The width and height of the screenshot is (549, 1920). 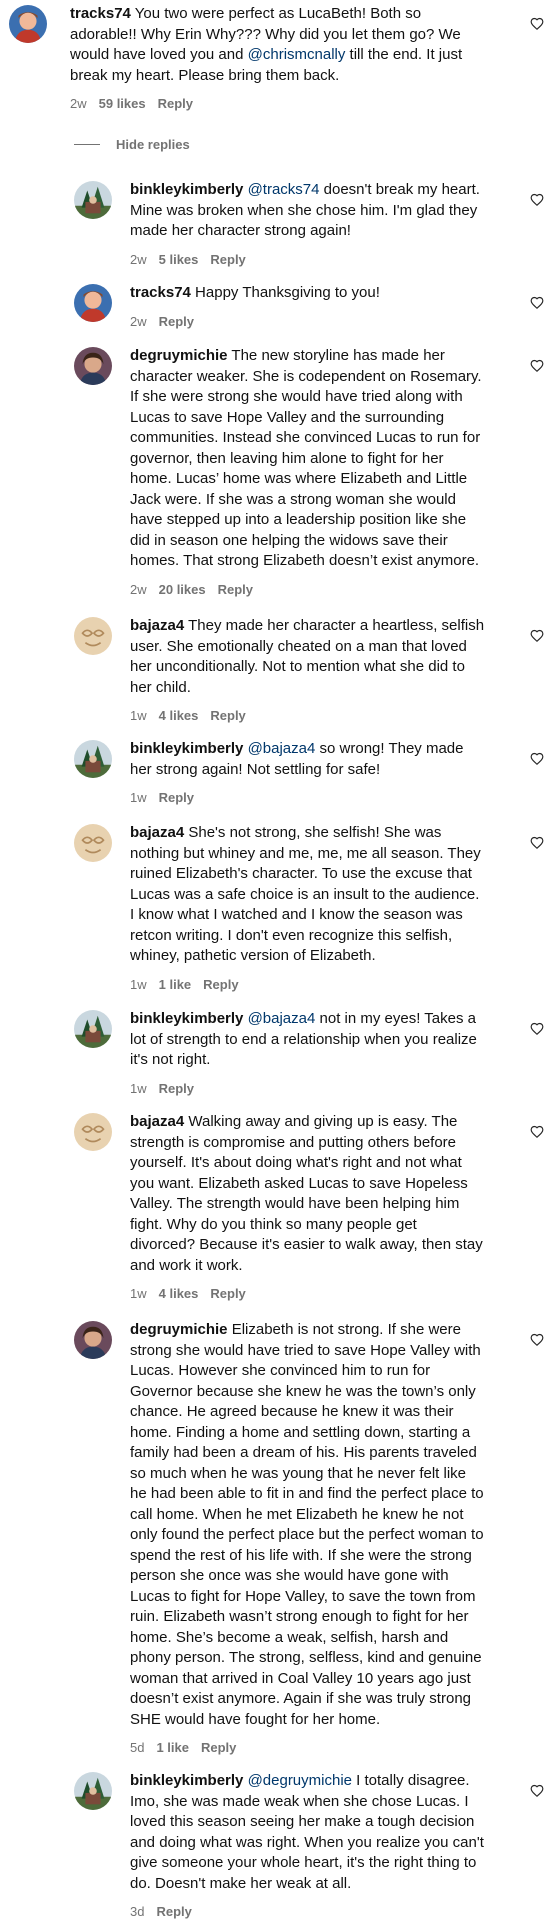 I want to click on mention-link: @degruymichie, so click(x=300, y=1780).